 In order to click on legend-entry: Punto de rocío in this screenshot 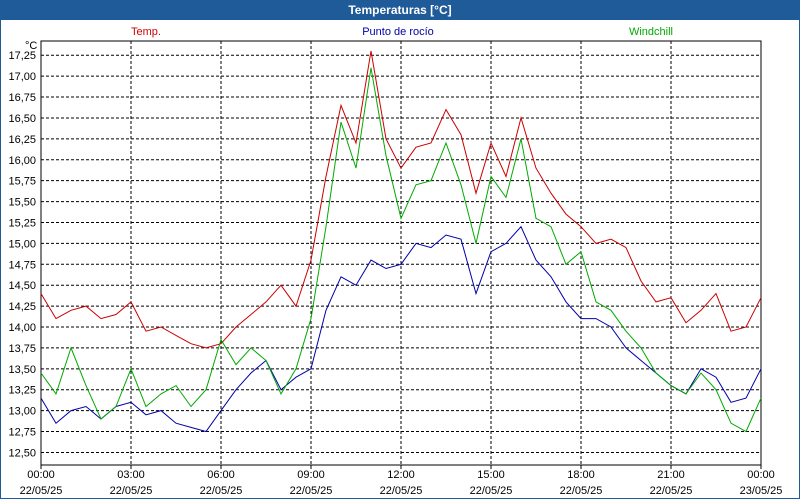, I will do `click(398, 32)`.